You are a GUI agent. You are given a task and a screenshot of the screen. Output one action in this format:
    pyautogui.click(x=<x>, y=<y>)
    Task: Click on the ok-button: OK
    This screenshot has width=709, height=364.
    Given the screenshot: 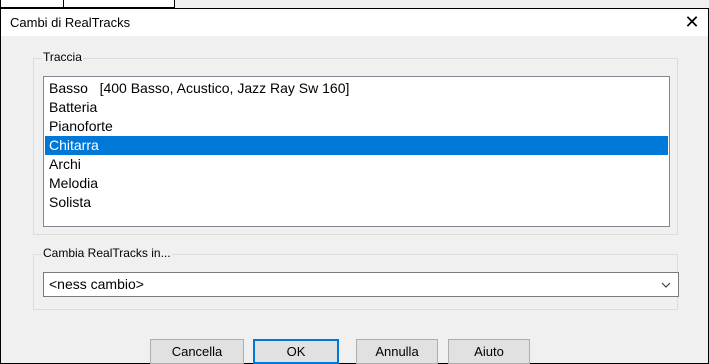 What is the action you would take?
    pyautogui.click(x=296, y=351)
    